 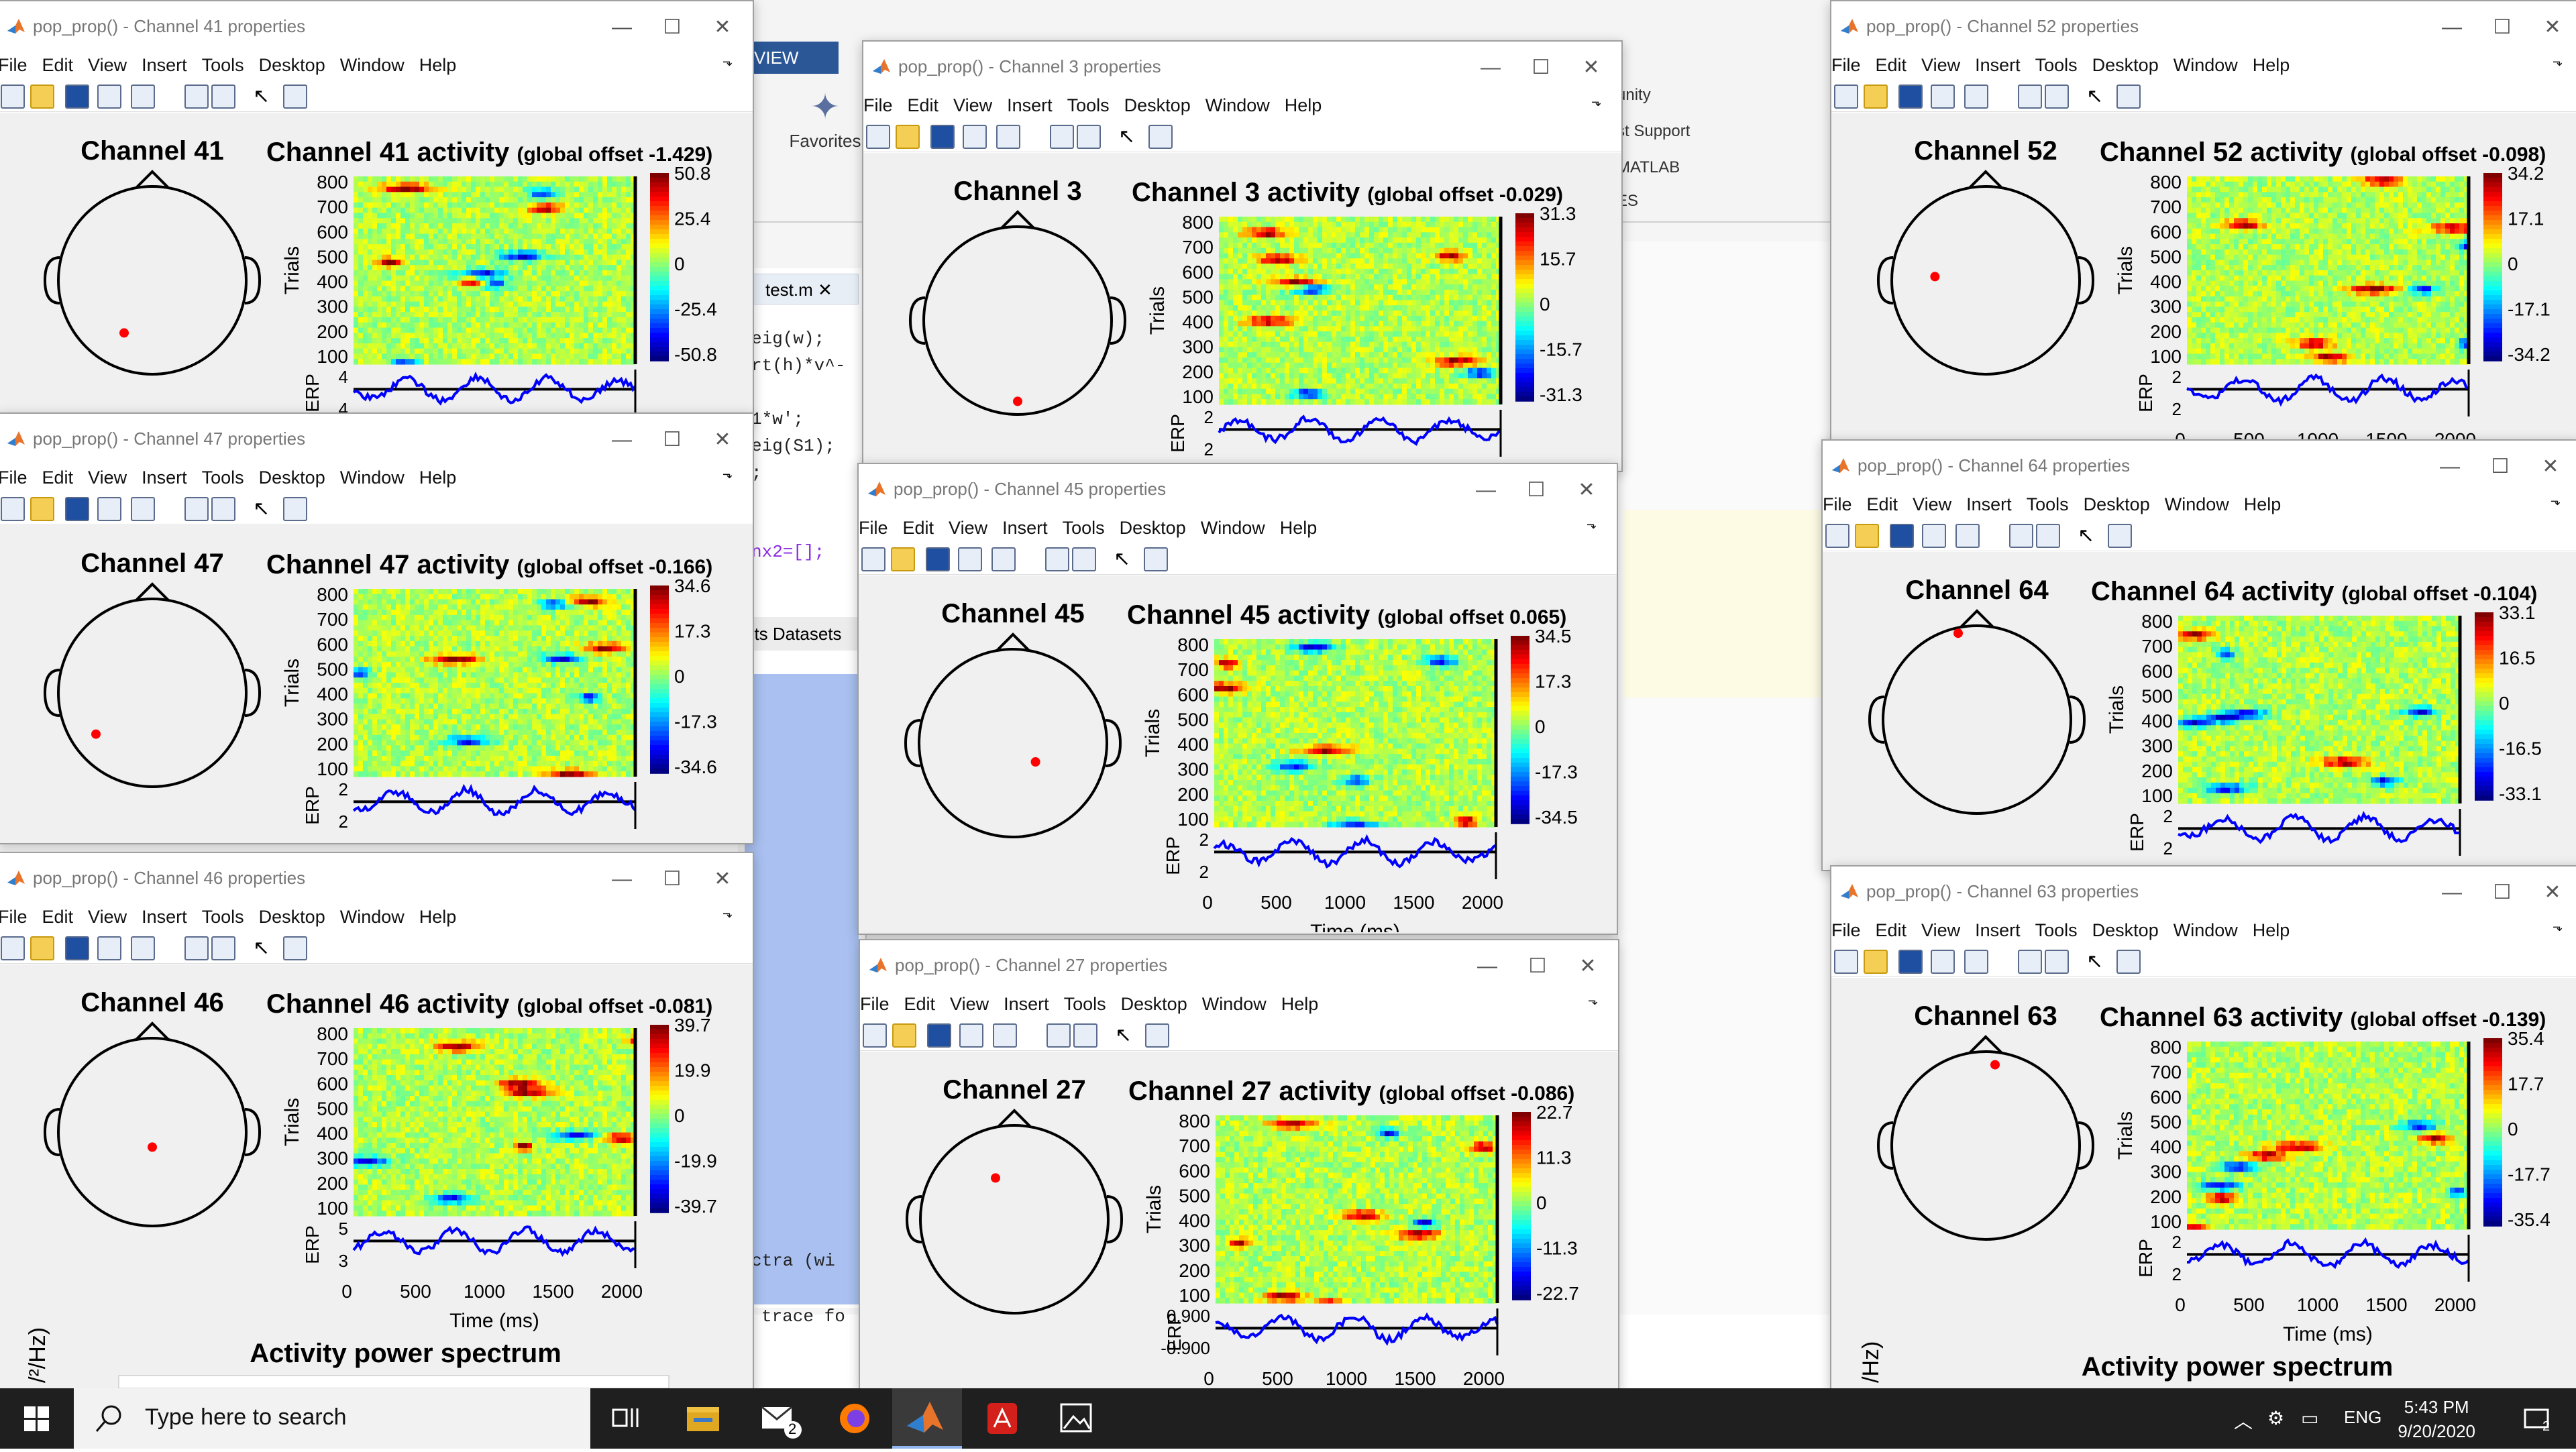 What do you see at coordinates (855, 1418) in the screenshot?
I see `firefox-button` at bounding box center [855, 1418].